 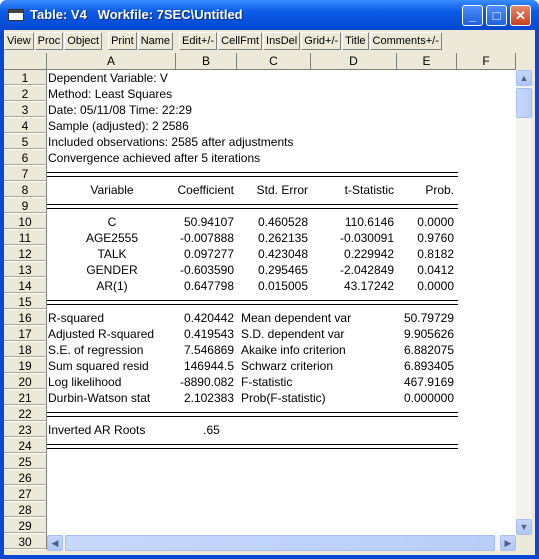 I want to click on cell-a12: TALK, so click(x=111, y=254).